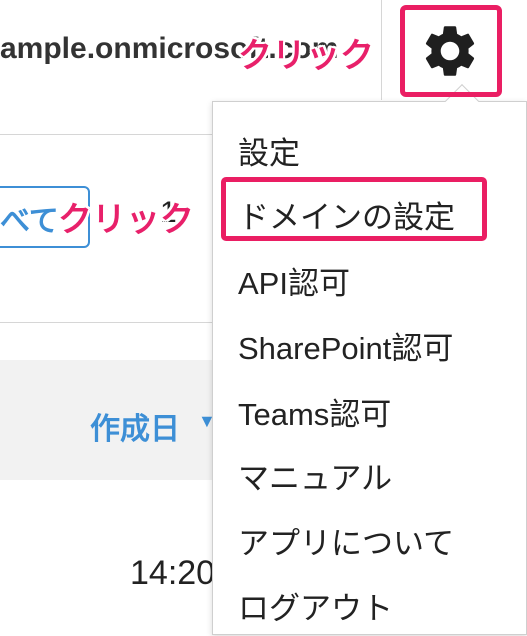 The width and height of the screenshot is (527, 636). What do you see at coordinates (29, 221) in the screenshot?
I see `filter-all-label: べて` at bounding box center [29, 221].